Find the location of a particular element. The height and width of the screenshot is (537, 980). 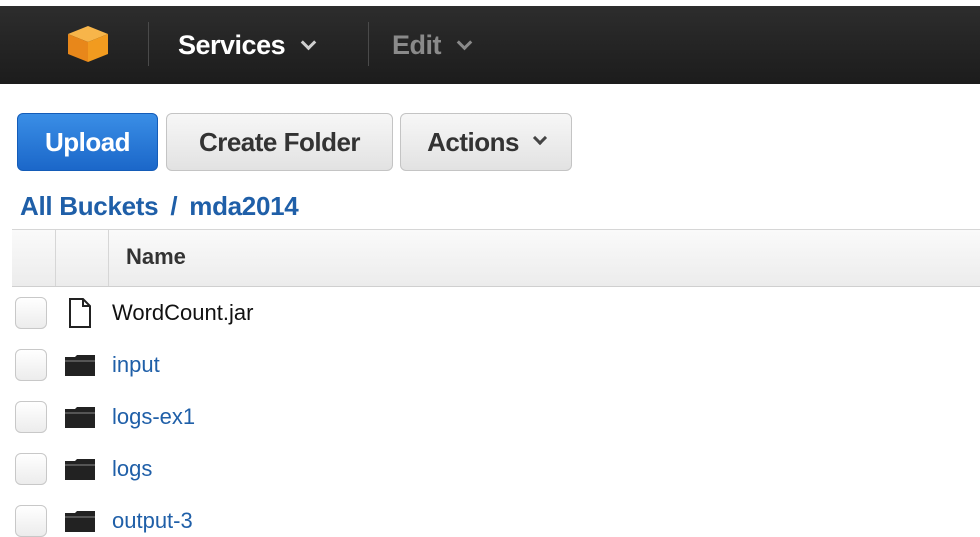

folder-link: output-3 is located at coordinates (152, 521).